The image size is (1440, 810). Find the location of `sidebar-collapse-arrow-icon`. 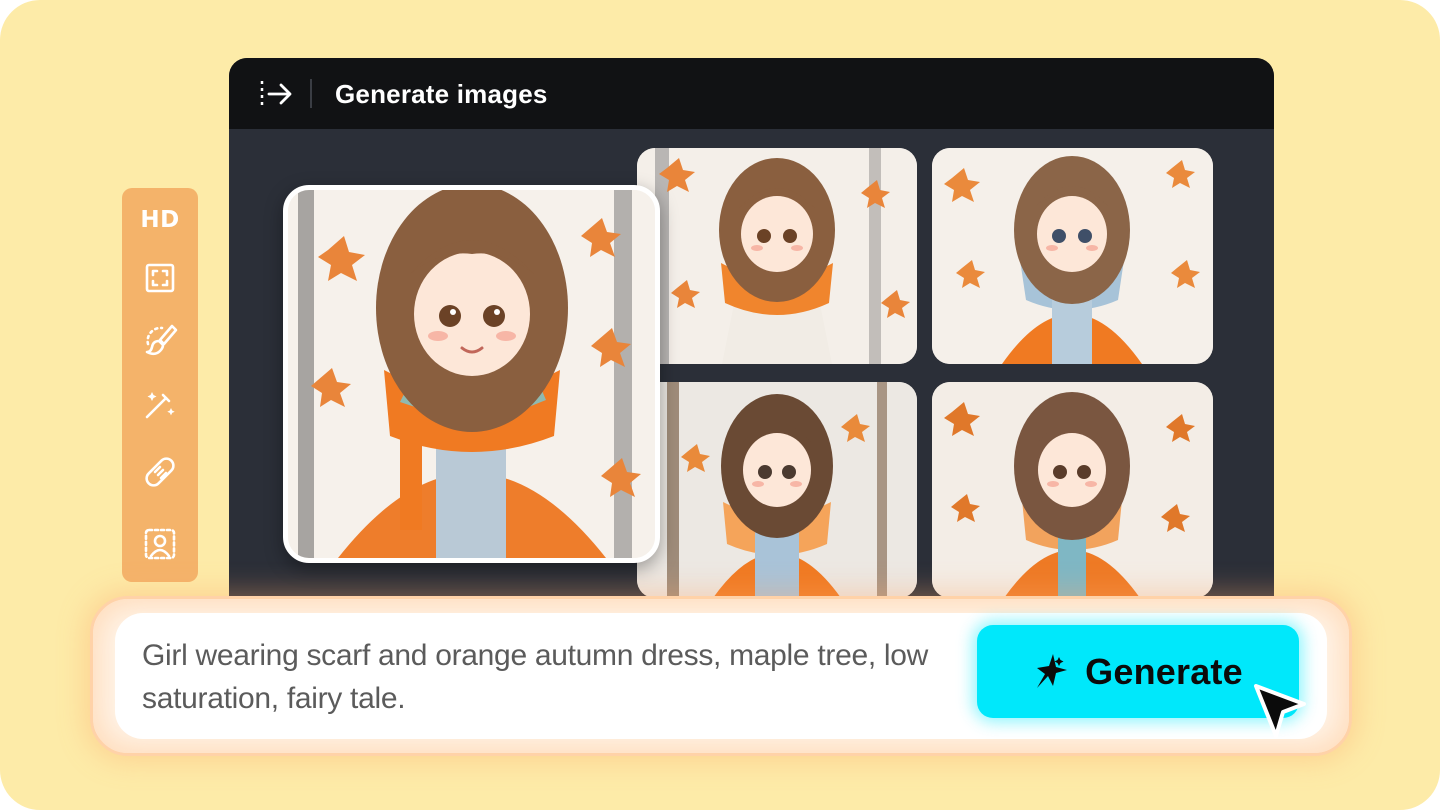

sidebar-collapse-arrow-icon is located at coordinates (276, 94).